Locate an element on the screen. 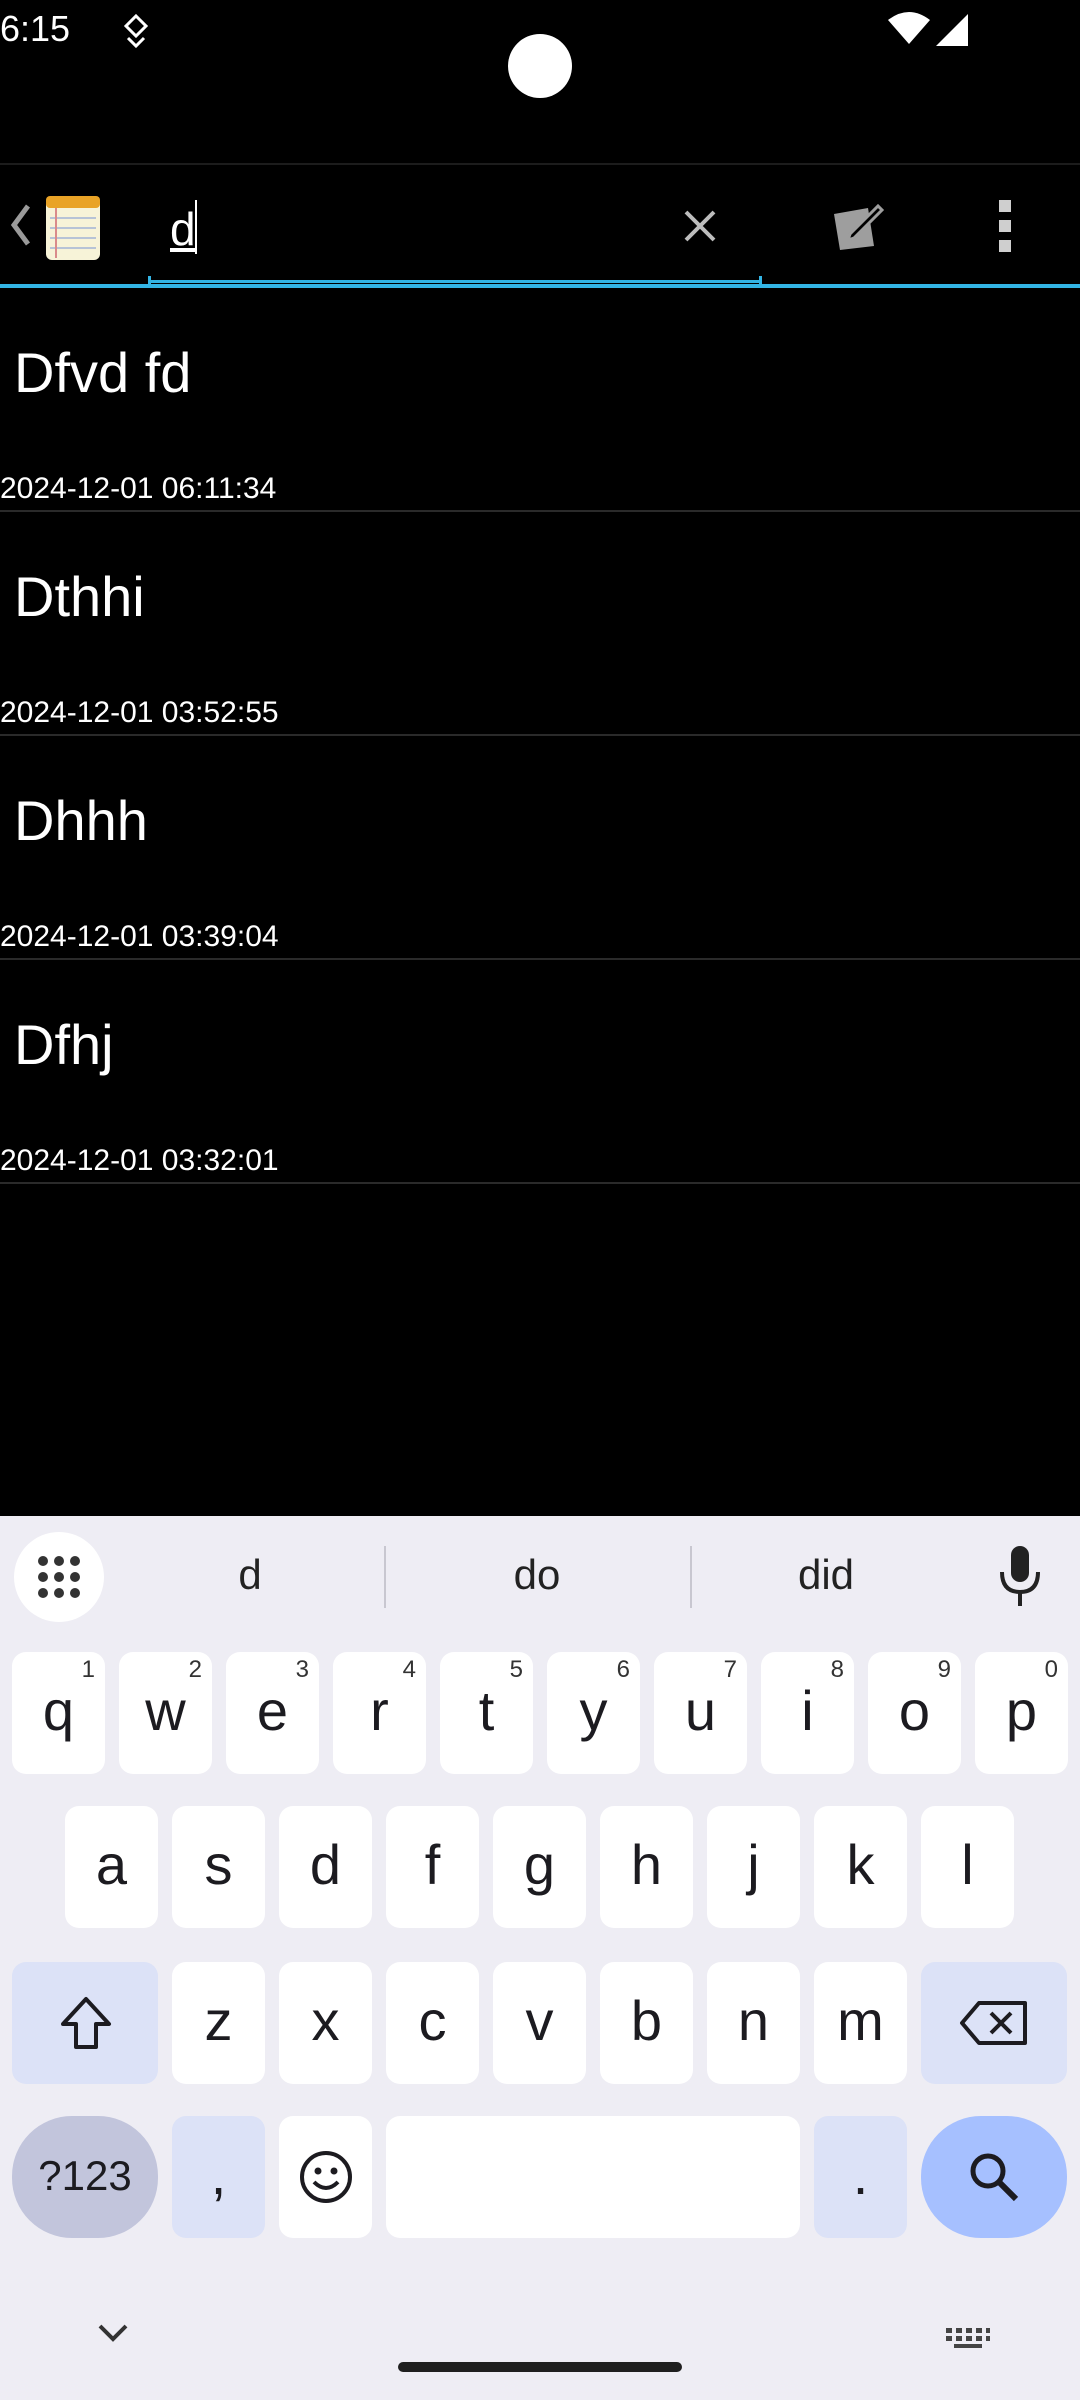 The height and width of the screenshot is (2400, 1080). backspace-key is located at coordinates (994, 2023).